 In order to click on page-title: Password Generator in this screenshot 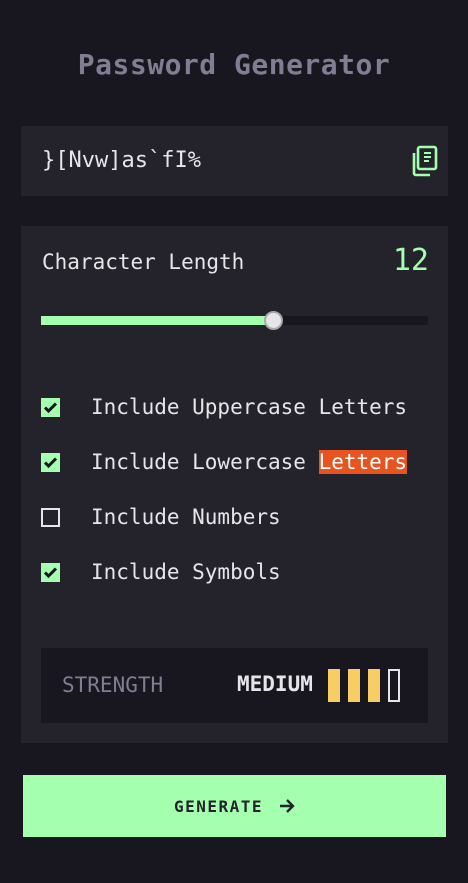, I will do `click(234, 64)`.